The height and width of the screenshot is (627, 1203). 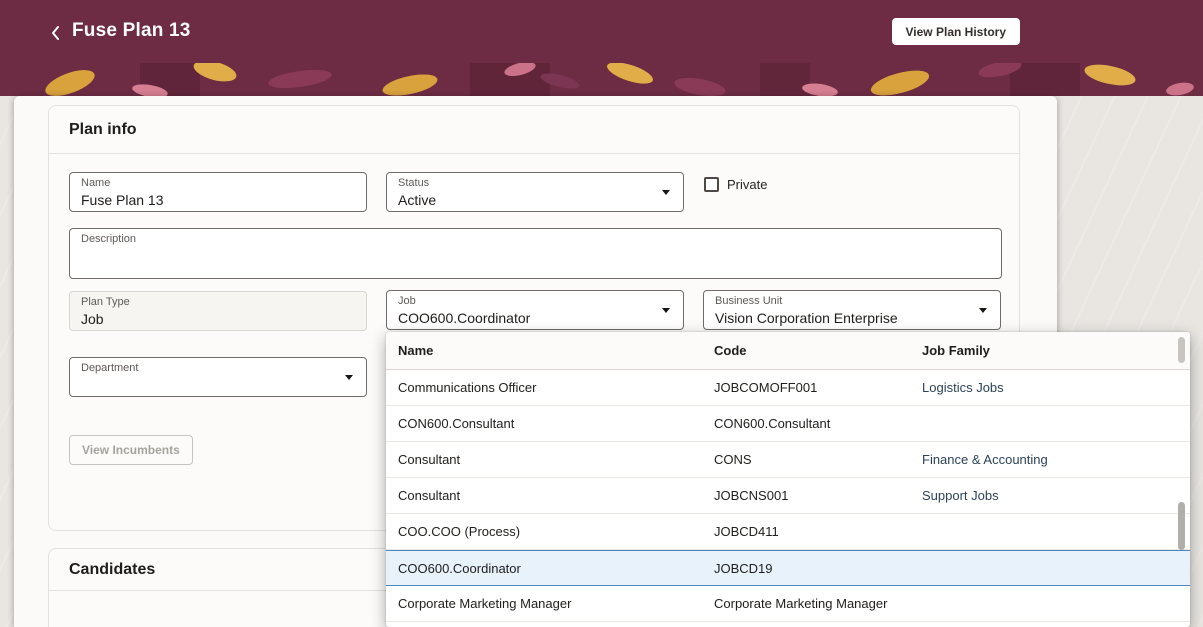 What do you see at coordinates (459, 531) in the screenshot?
I see `job-name-cell: COO.COO (Process)` at bounding box center [459, 531].